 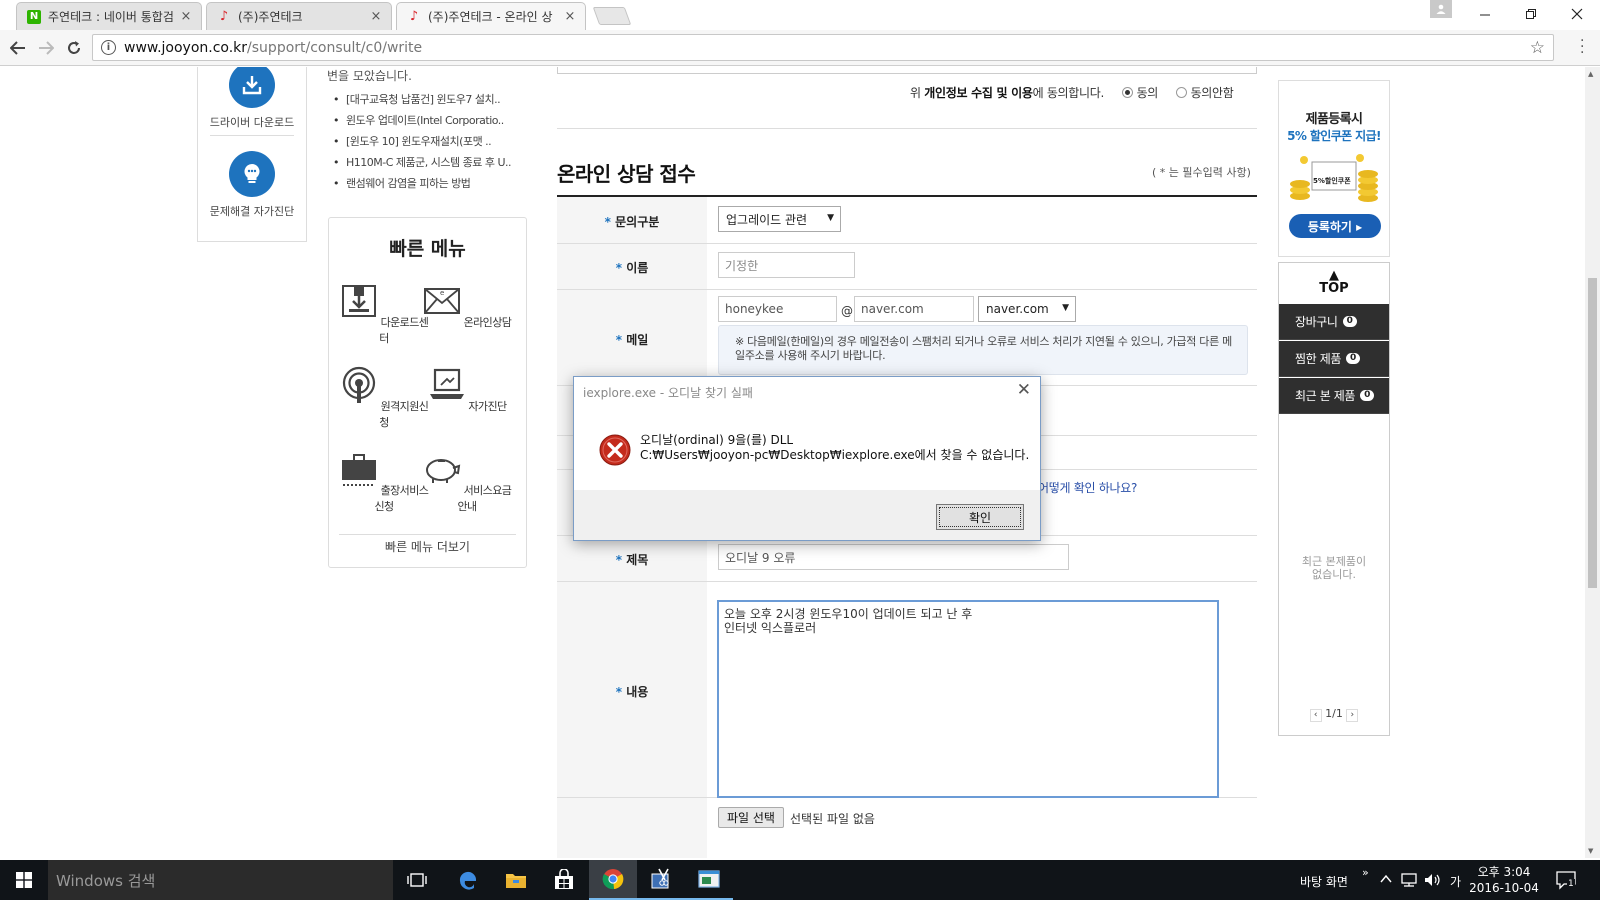 What do you see at coordinates (24, 880) in the screenshot?
I see `windows-start-icon` at bounding box center [24, 880].